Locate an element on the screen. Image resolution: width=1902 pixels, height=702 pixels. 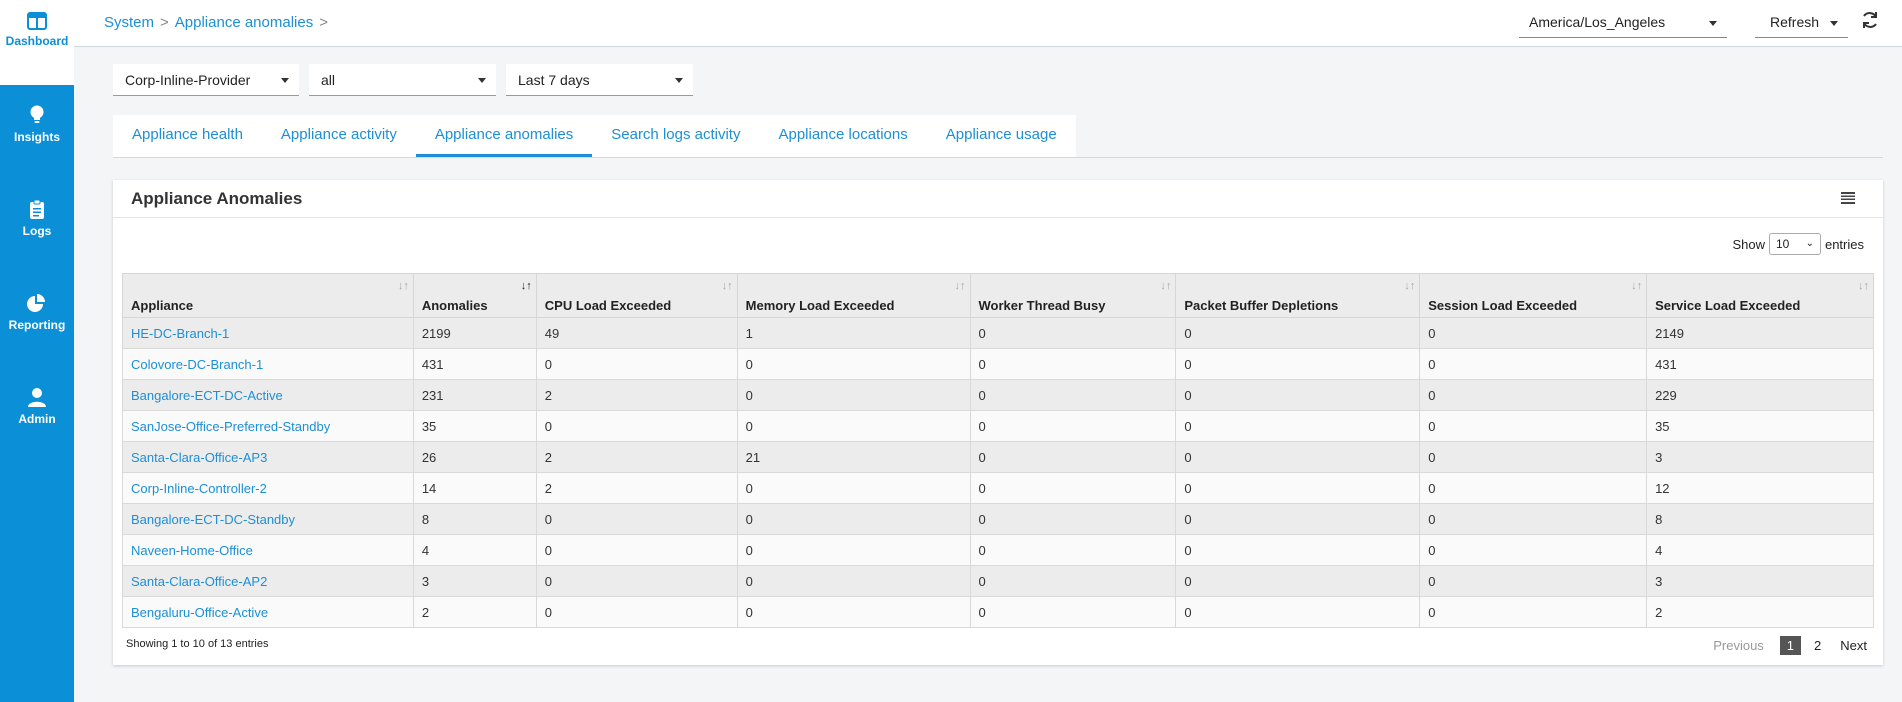
previous-button: Previous is located at coordinates (1738, 645).